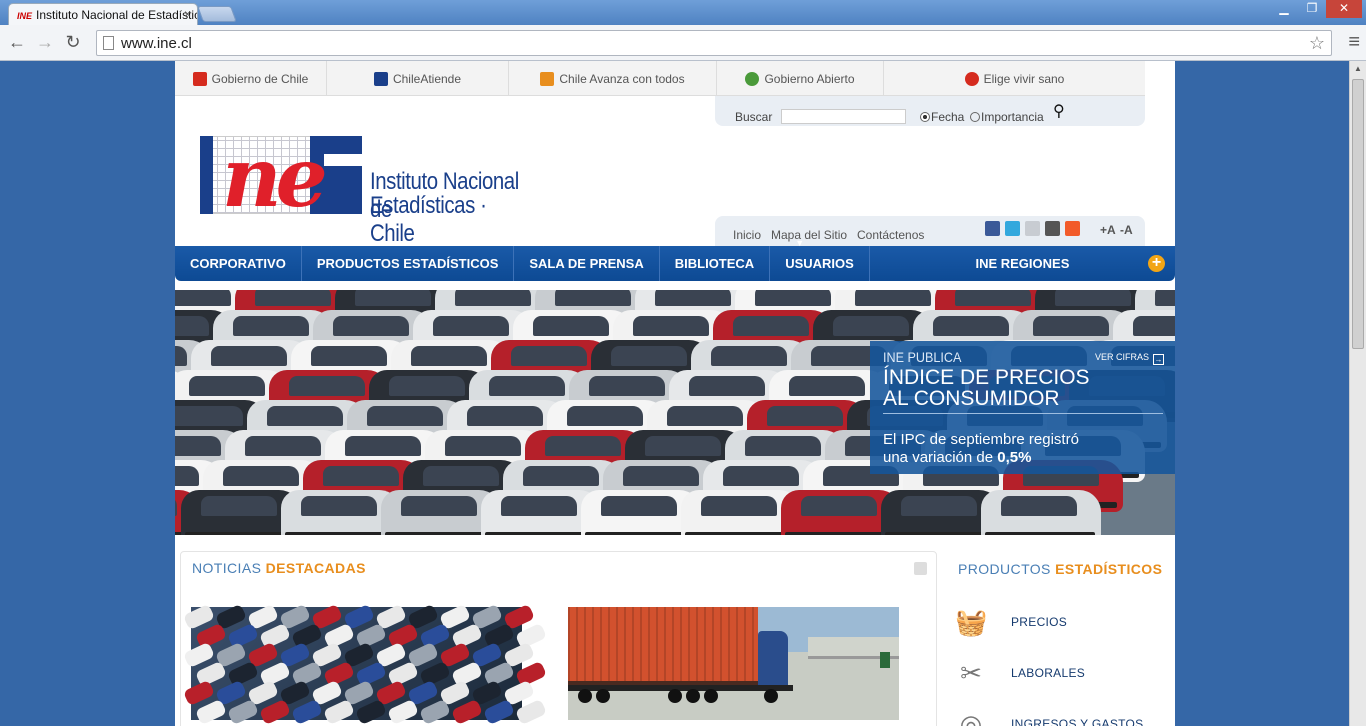 Image resolution: width=1366 pixels, height=726 pixels. I want to click on news-image-traffic, so click(365, 664).